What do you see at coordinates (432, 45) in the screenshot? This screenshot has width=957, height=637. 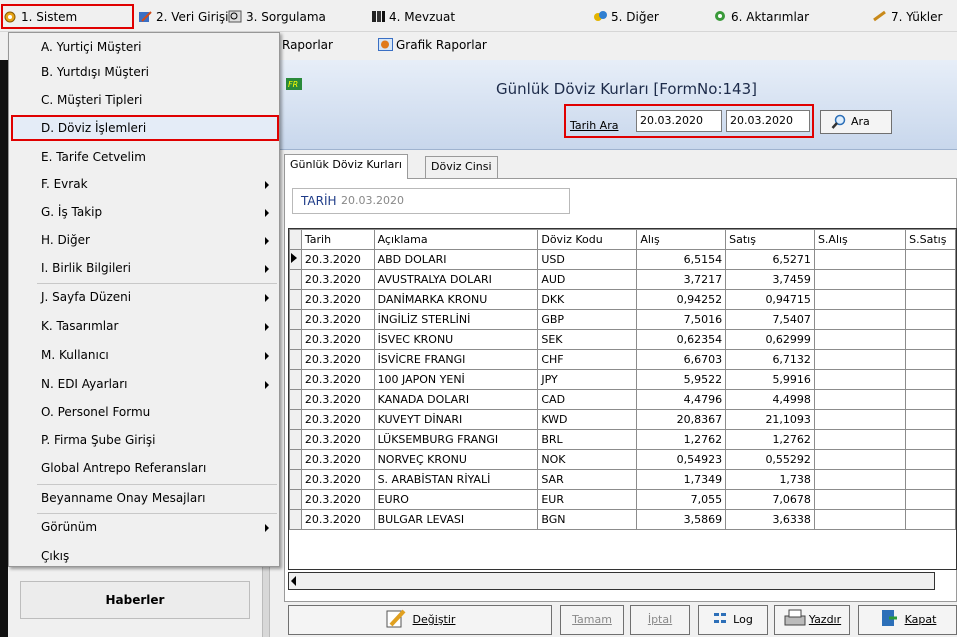 I see `sub-grafik-raporlar: Grafik Raporlar` at bounding box center [432, 45].